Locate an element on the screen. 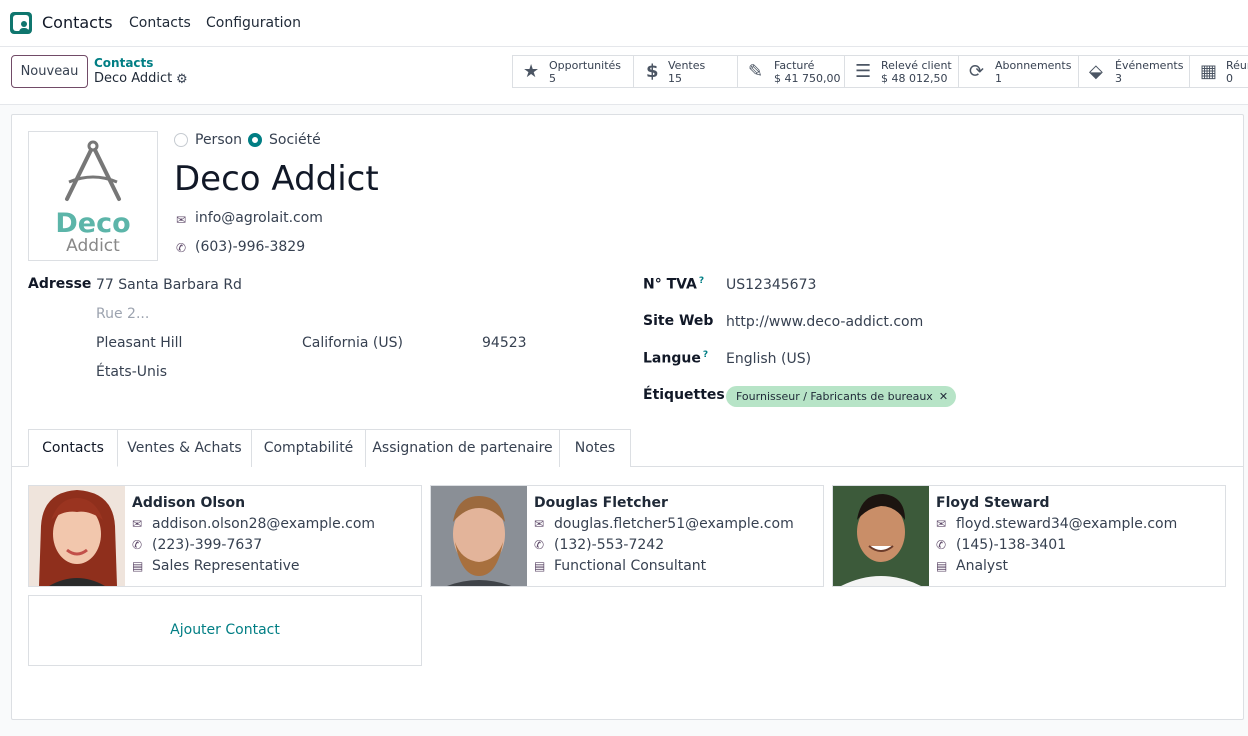 The width and height of the screenshot is (1248, 736). smart-button-value: $ 41 750,00 is located at coordinates (807, 78).